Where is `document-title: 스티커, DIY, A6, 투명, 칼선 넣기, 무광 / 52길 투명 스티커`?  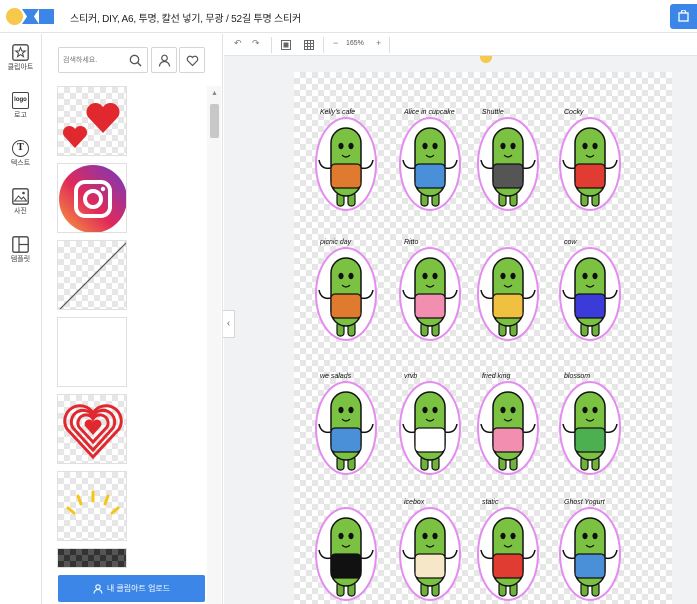 document-title: 스티커, DIY, A6, 투명, 칼선 넣기, 무광 / 52길 투명 스티커 is located at coordinates (186, 19).